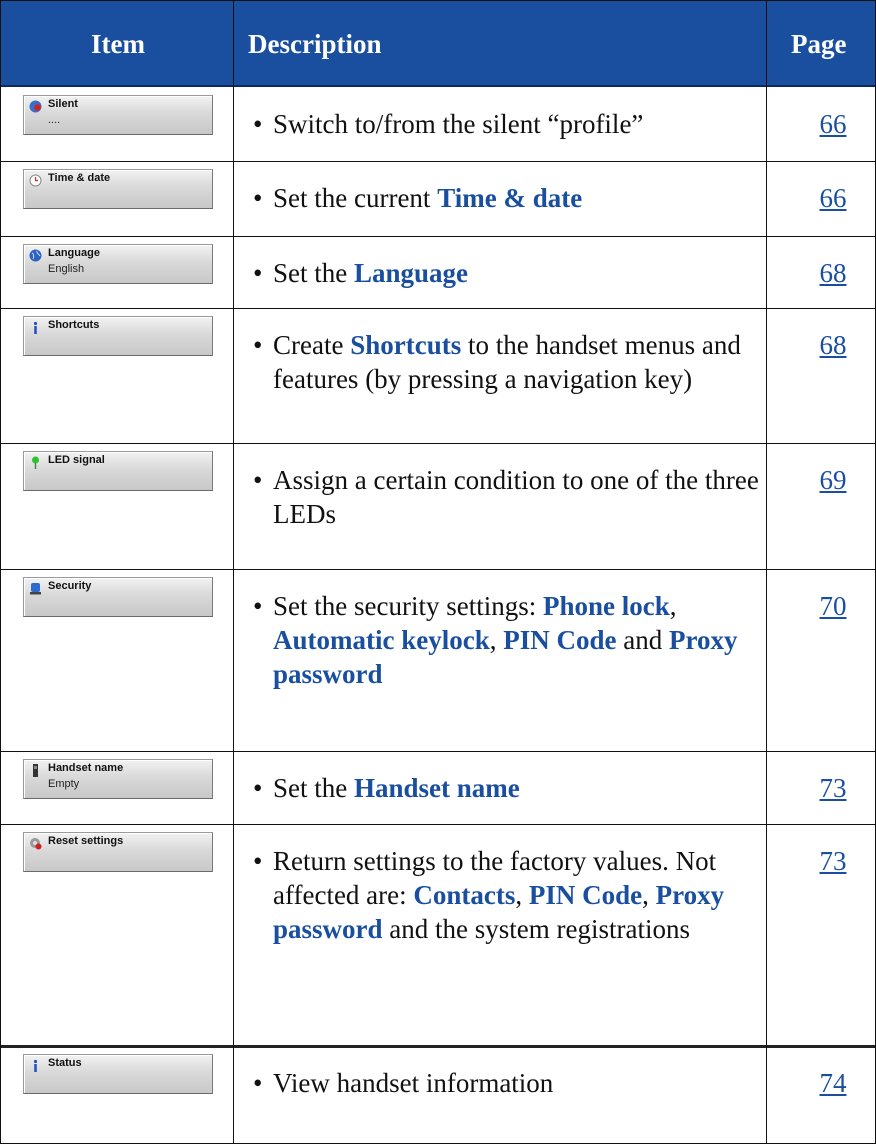 The image size is (876, 1144). What do you see at coordinates (413, 1083) in the screenshot?
I see `description-text: View handset information` at bounding box center [413, 1083].